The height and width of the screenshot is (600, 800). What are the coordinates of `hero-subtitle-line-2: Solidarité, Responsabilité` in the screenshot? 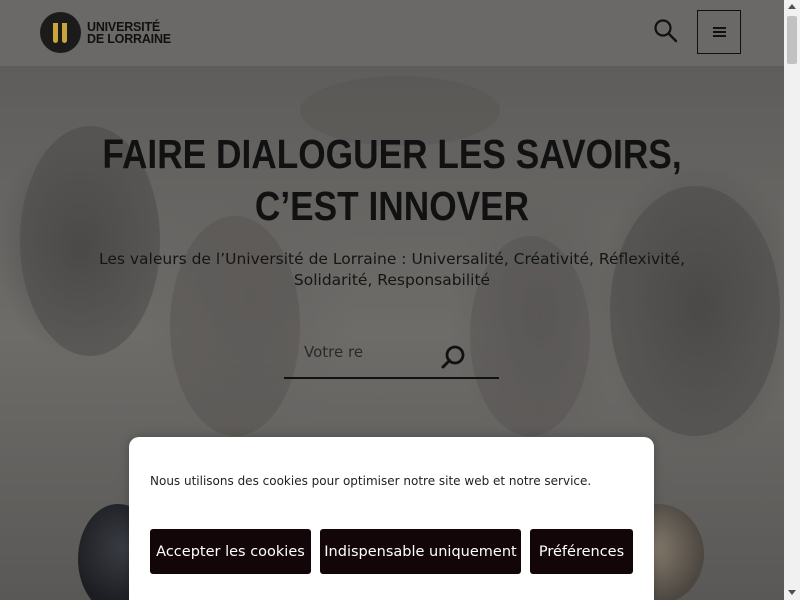 It's located at (392, 280).